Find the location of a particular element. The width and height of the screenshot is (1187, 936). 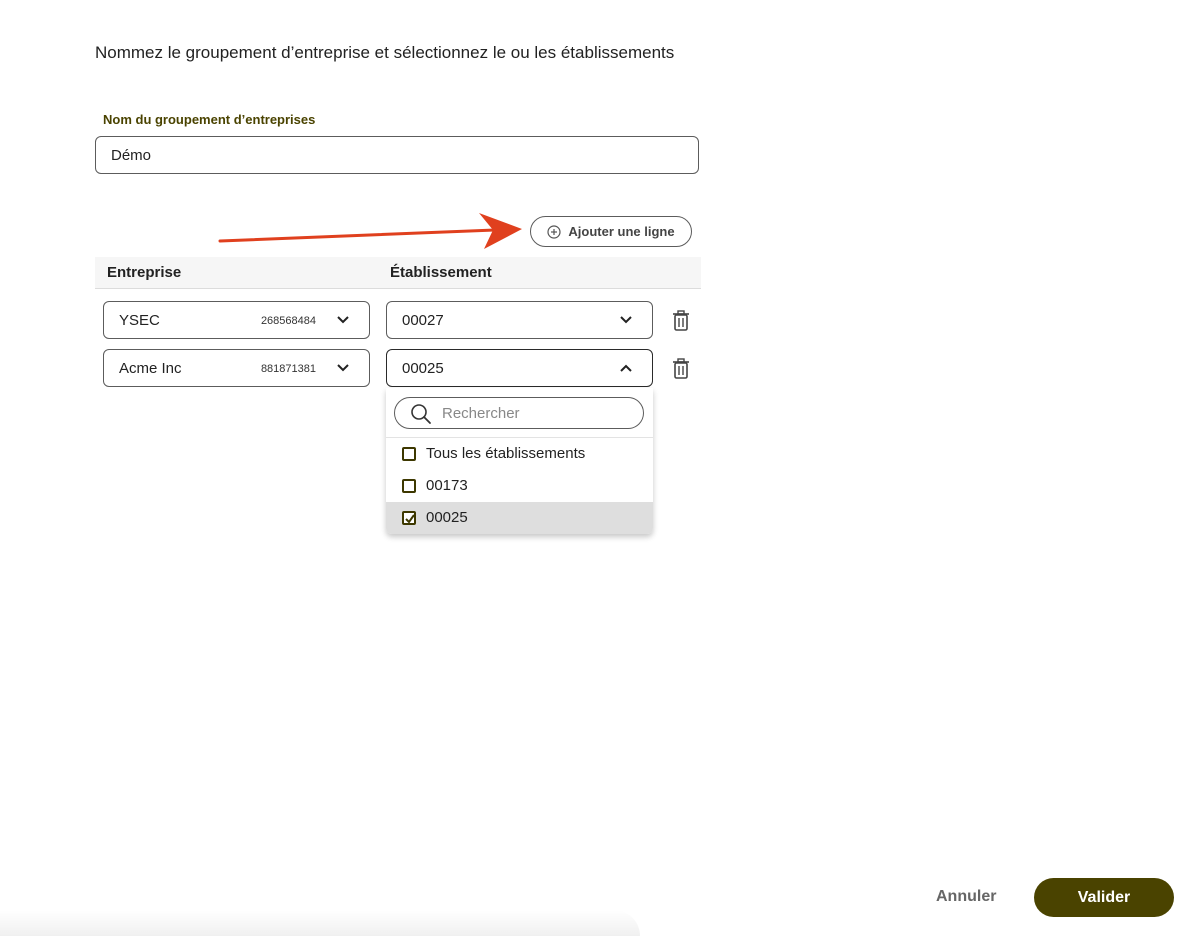

cancel-button: Annuler is located at coordinates (966, 897).